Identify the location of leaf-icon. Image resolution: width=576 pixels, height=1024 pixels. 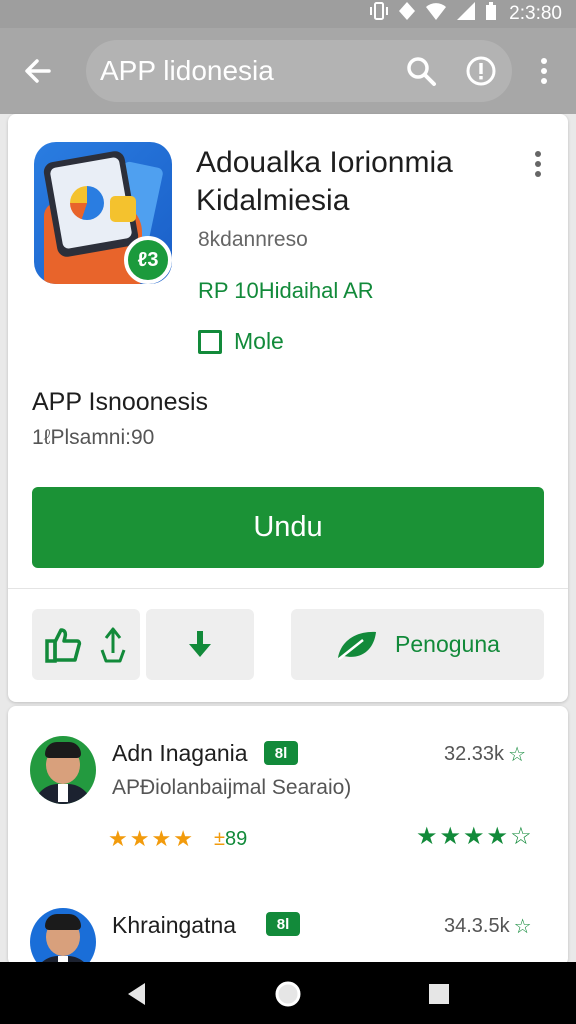
(357, 645).